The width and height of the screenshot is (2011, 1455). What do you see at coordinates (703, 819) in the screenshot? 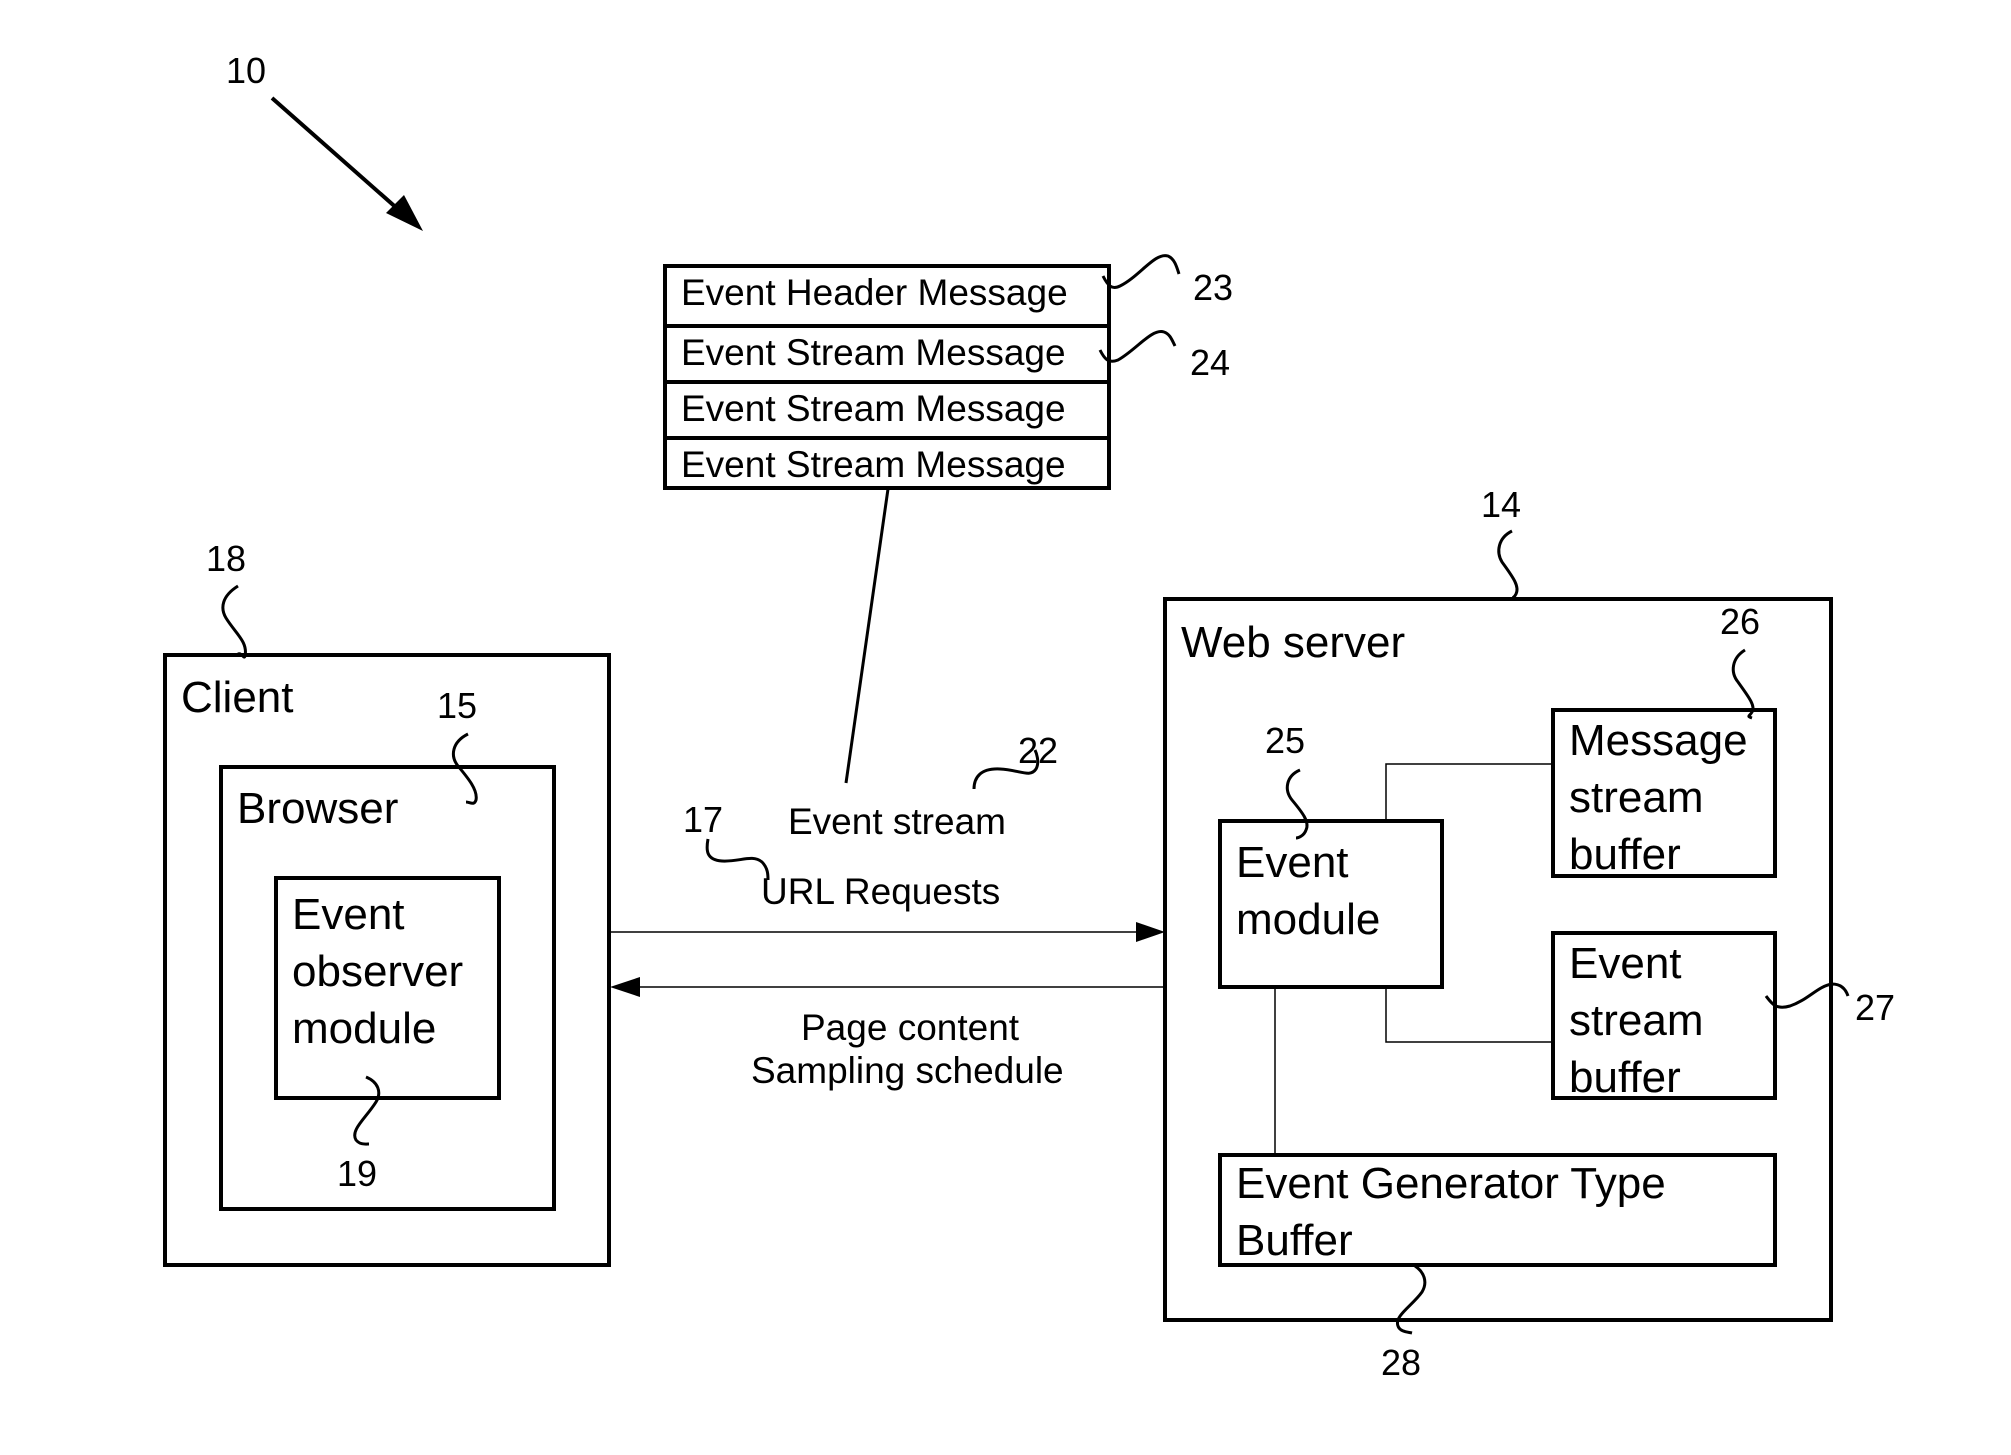
I see `ref-label-17: 17` at bounding box center [703, 819].